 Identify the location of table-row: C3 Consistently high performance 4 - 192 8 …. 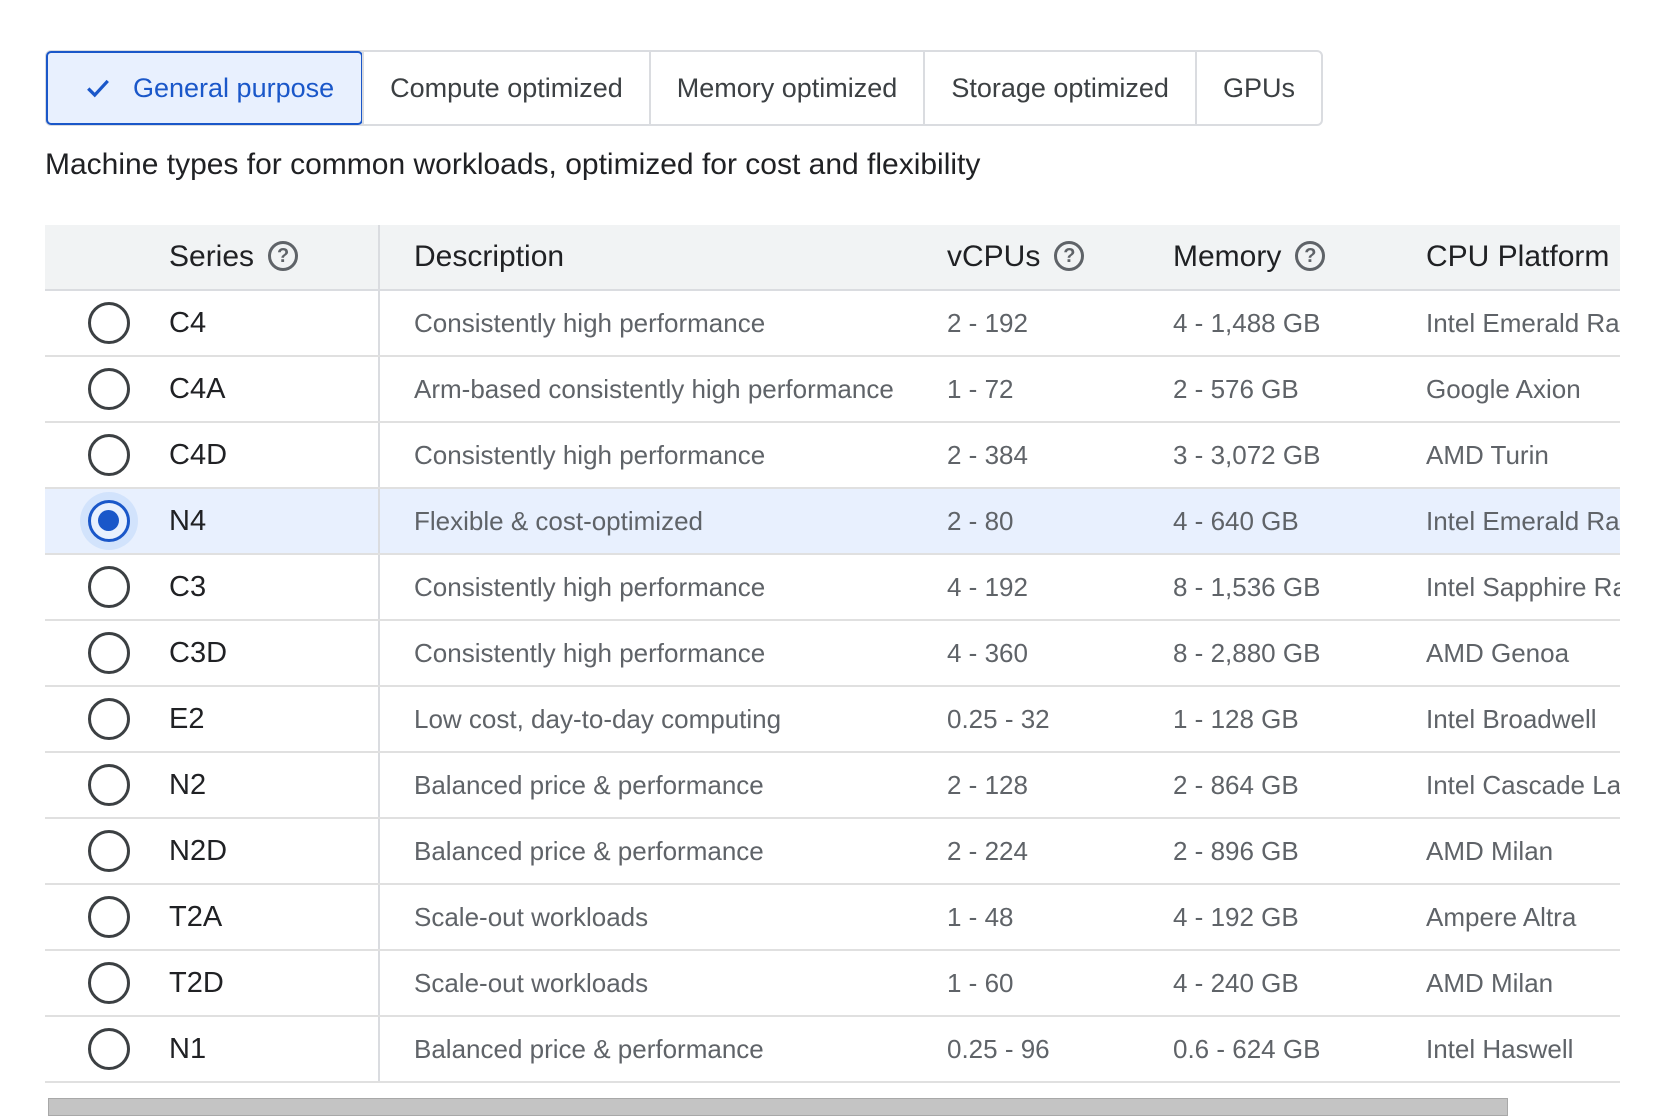
(832, 587).